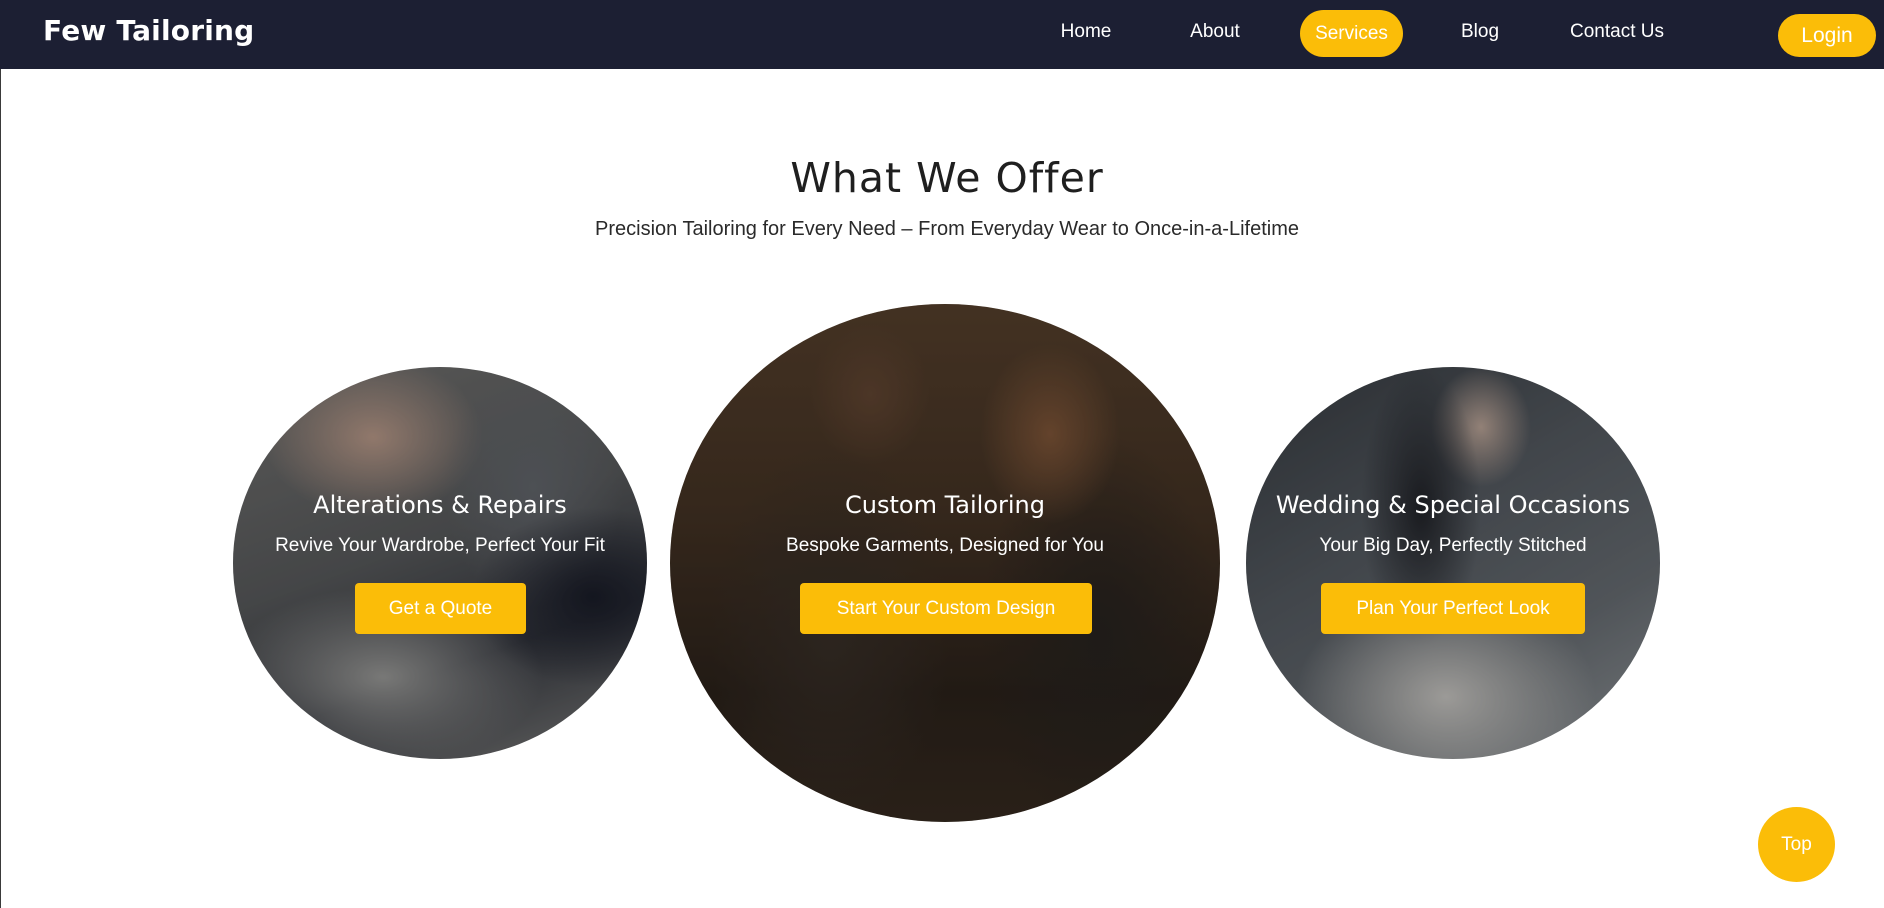 The height and width of the screenshot is (908, 1884). Describe the element at coordinates (0, 454) in the screenshot. I see `page-edge` at that location.